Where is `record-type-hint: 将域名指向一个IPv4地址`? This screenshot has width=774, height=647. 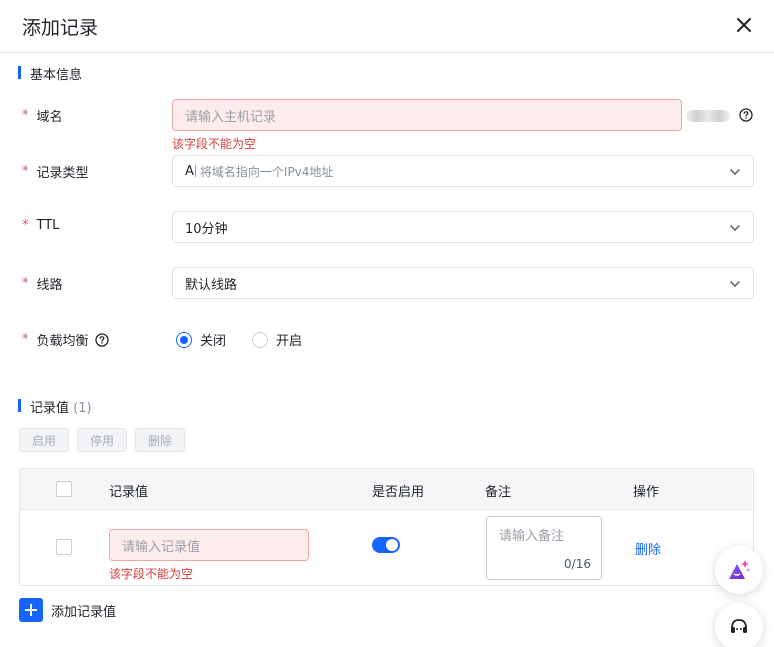 record-type-hint: 将域名指向一个IPv4地址 is located at coordinates (266, 171).